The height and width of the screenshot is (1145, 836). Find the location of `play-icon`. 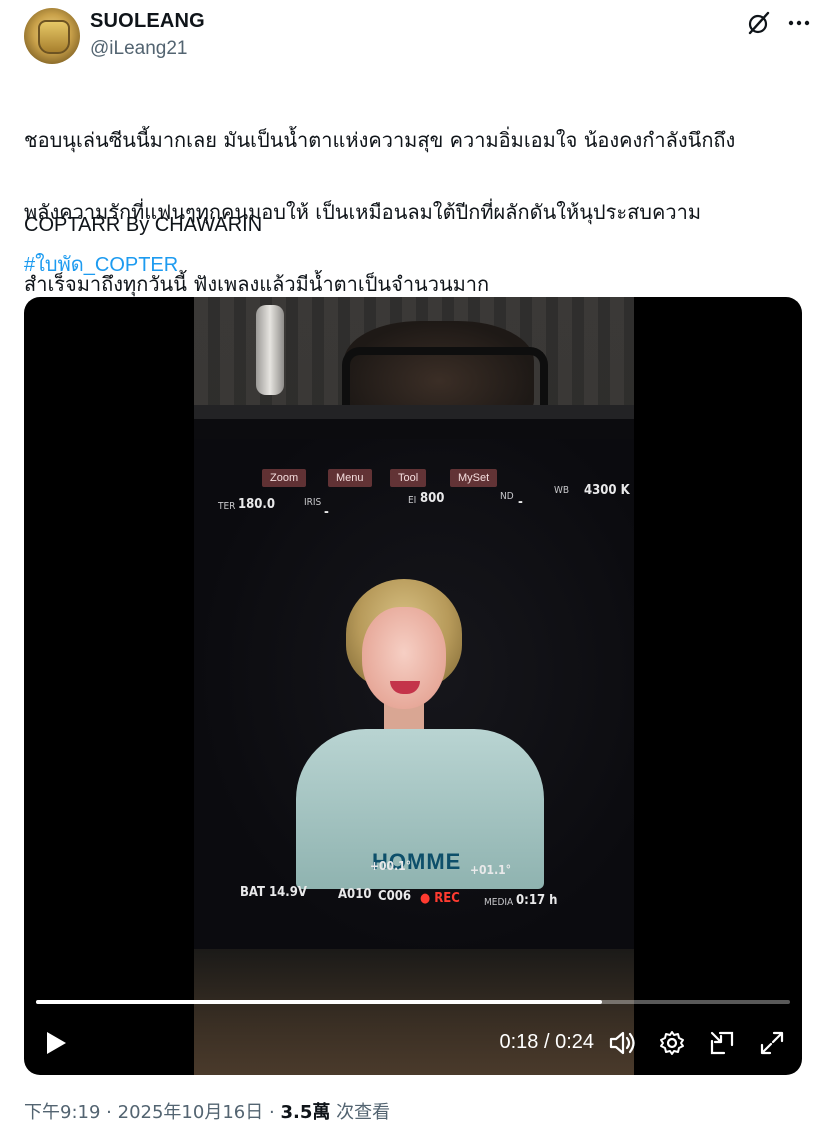

play-icon is located at coordinates (56, 1043).